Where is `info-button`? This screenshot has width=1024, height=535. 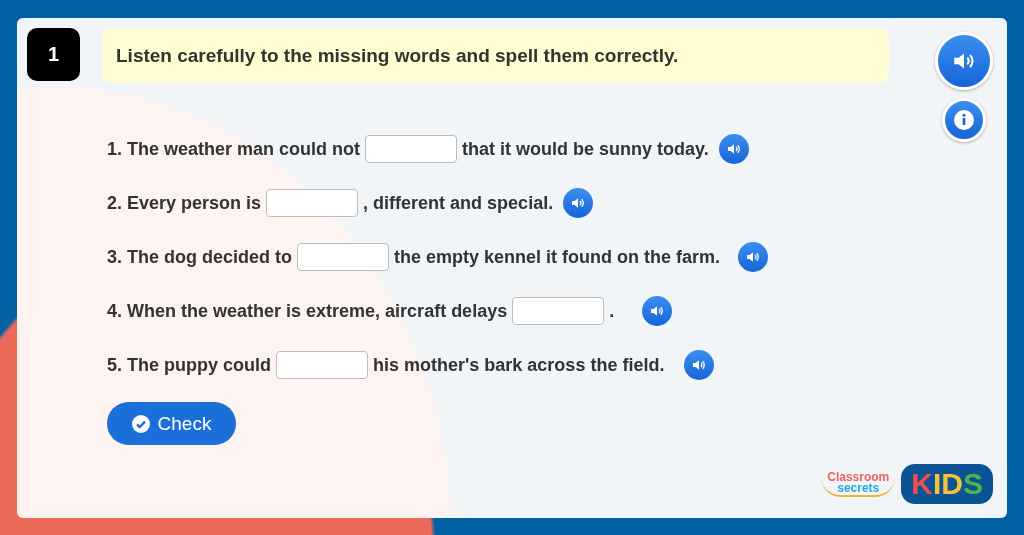 info-button is located at coordinates (964, 120).